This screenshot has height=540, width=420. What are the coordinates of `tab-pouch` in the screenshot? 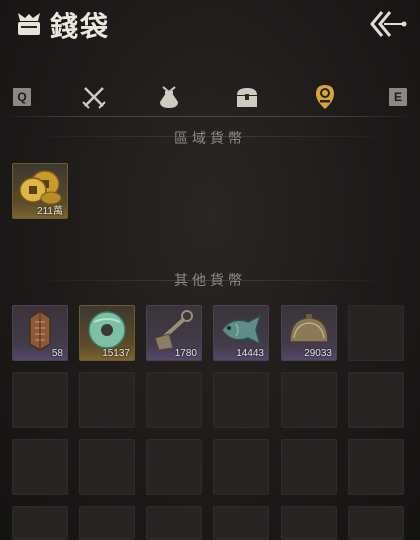 It's located at (169, 97).